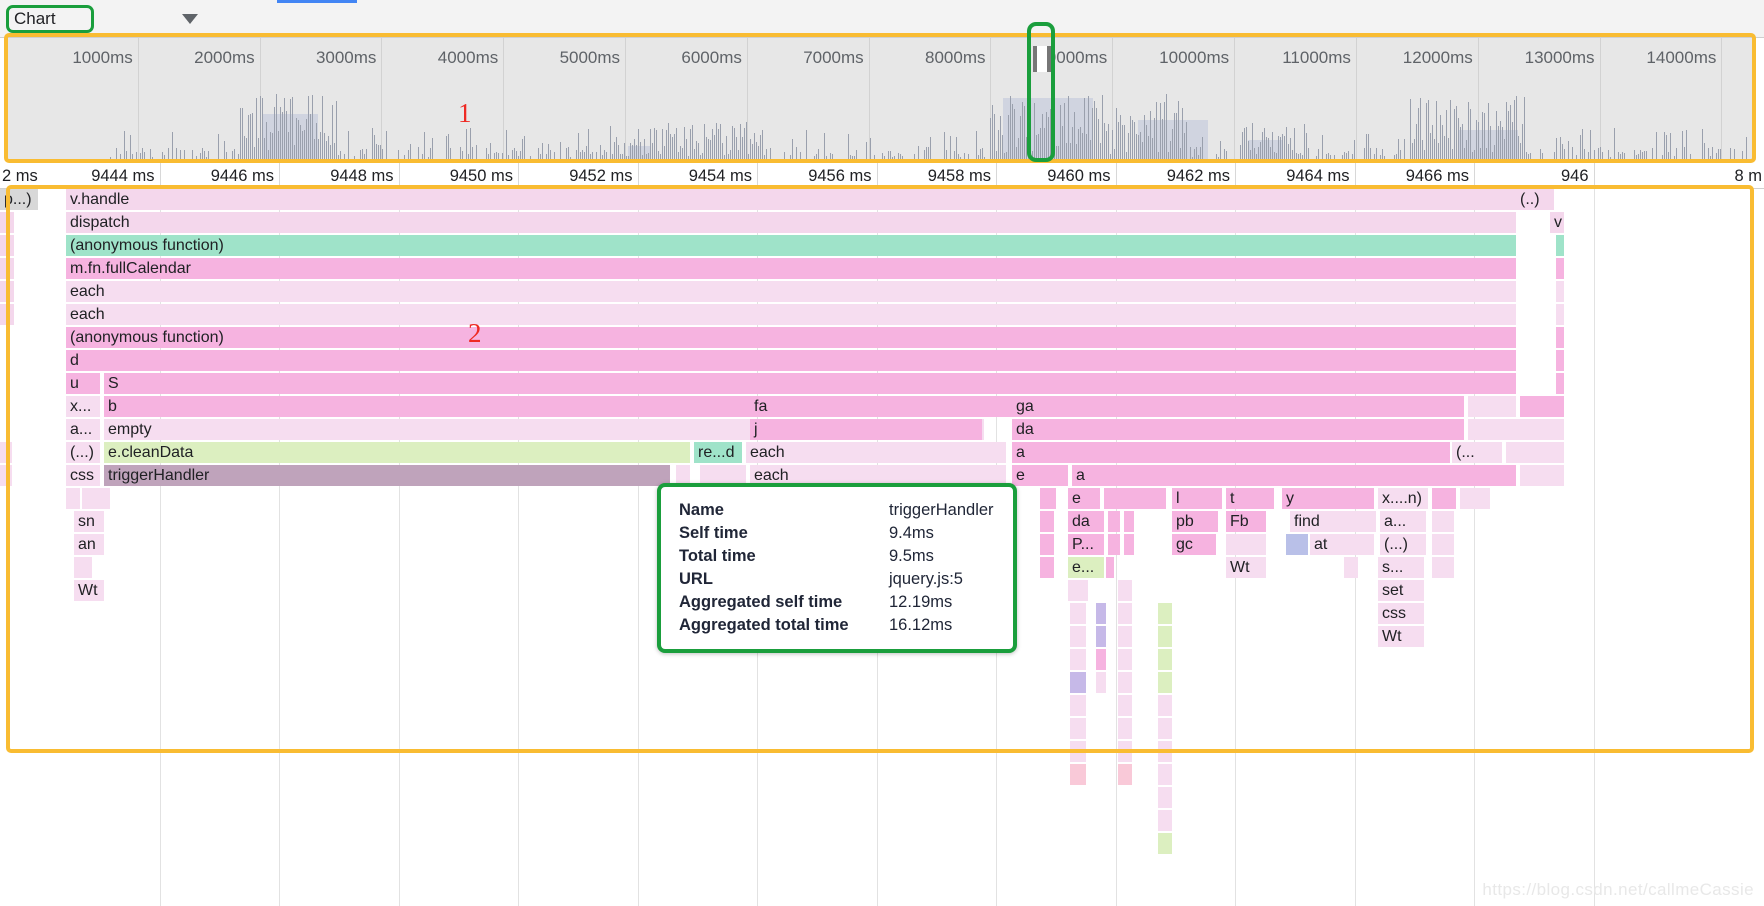  Describe the element at coordinates (791, 199) in the screenshot. I see `flame-bar-v-handle: v.handle` at that location.